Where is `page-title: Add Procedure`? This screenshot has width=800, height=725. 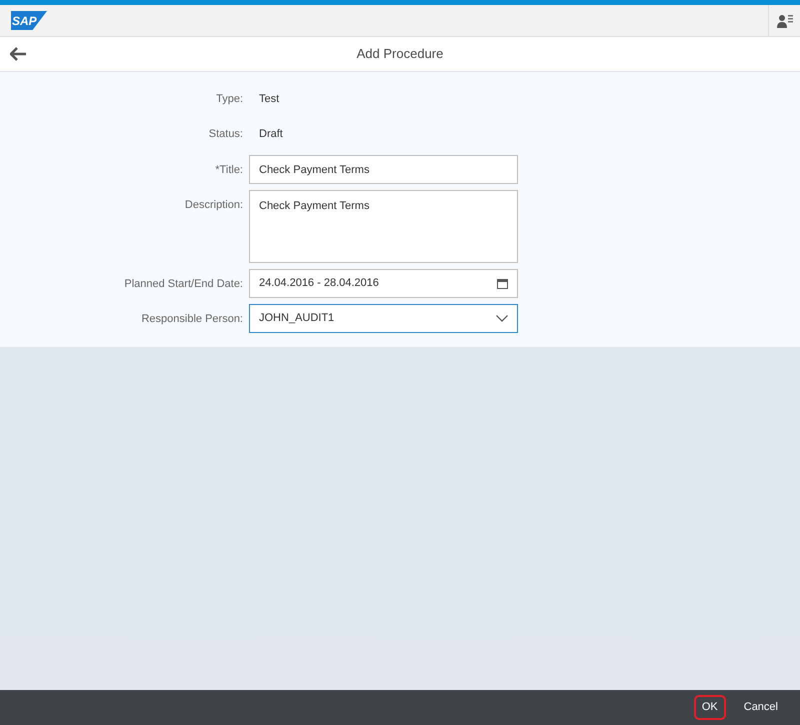 page-title: Add Procedure is located at coordinates (400, 54).